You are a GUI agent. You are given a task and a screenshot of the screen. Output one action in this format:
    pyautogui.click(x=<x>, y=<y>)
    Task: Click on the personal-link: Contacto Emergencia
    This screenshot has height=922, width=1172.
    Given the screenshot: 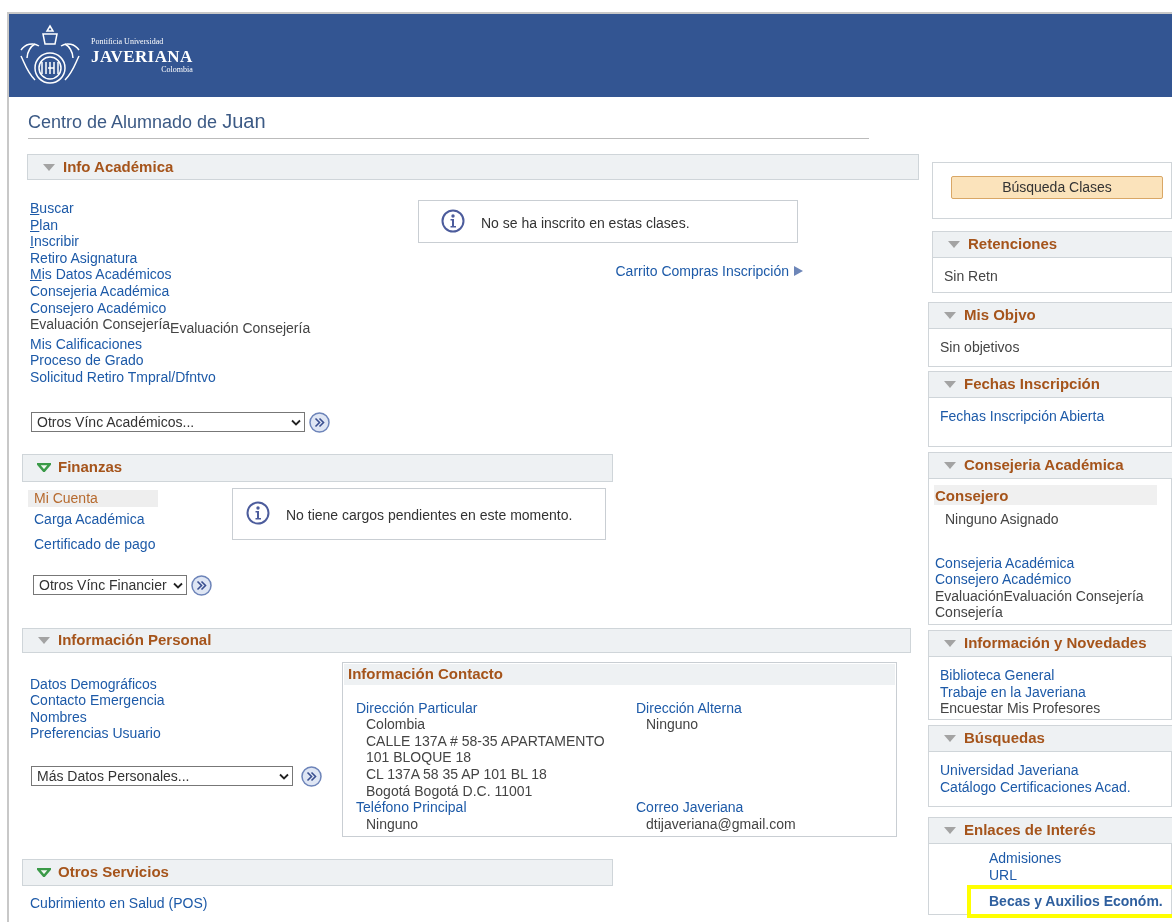 What is the action you would take?
    pyautogui.click(x=97, y=700)
    